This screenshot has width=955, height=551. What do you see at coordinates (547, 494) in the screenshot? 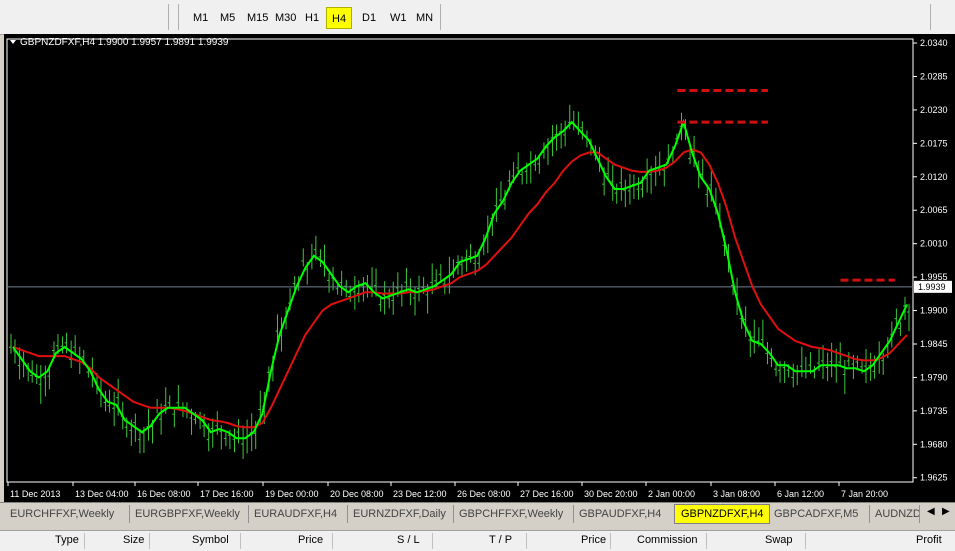
I see `x-tick-label: 27 Dec 16:00` at bounding box center [547, 494].